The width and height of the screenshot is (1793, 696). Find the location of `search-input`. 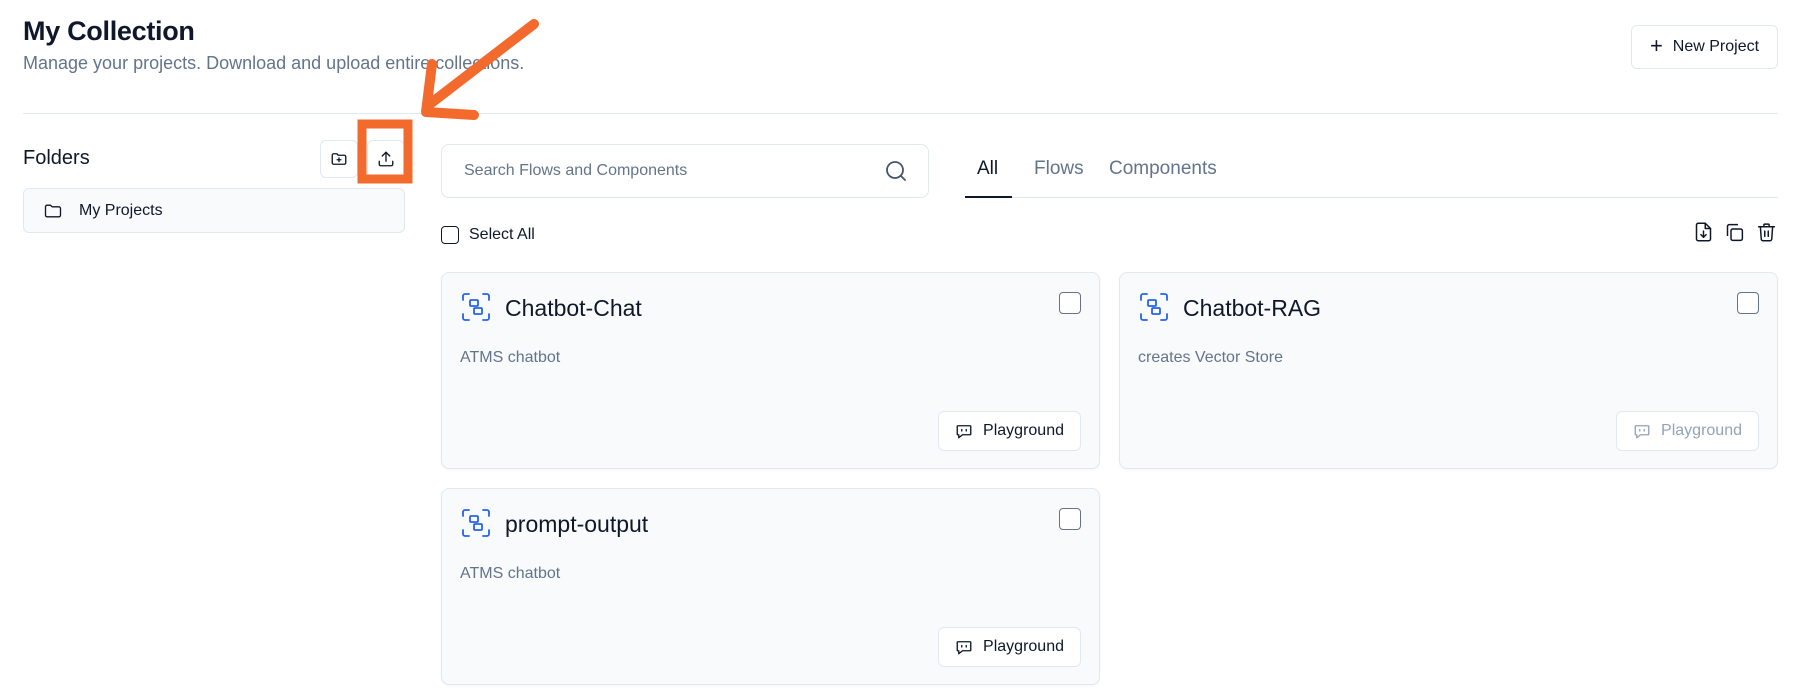

search-input is located at coordinates (674, 171).